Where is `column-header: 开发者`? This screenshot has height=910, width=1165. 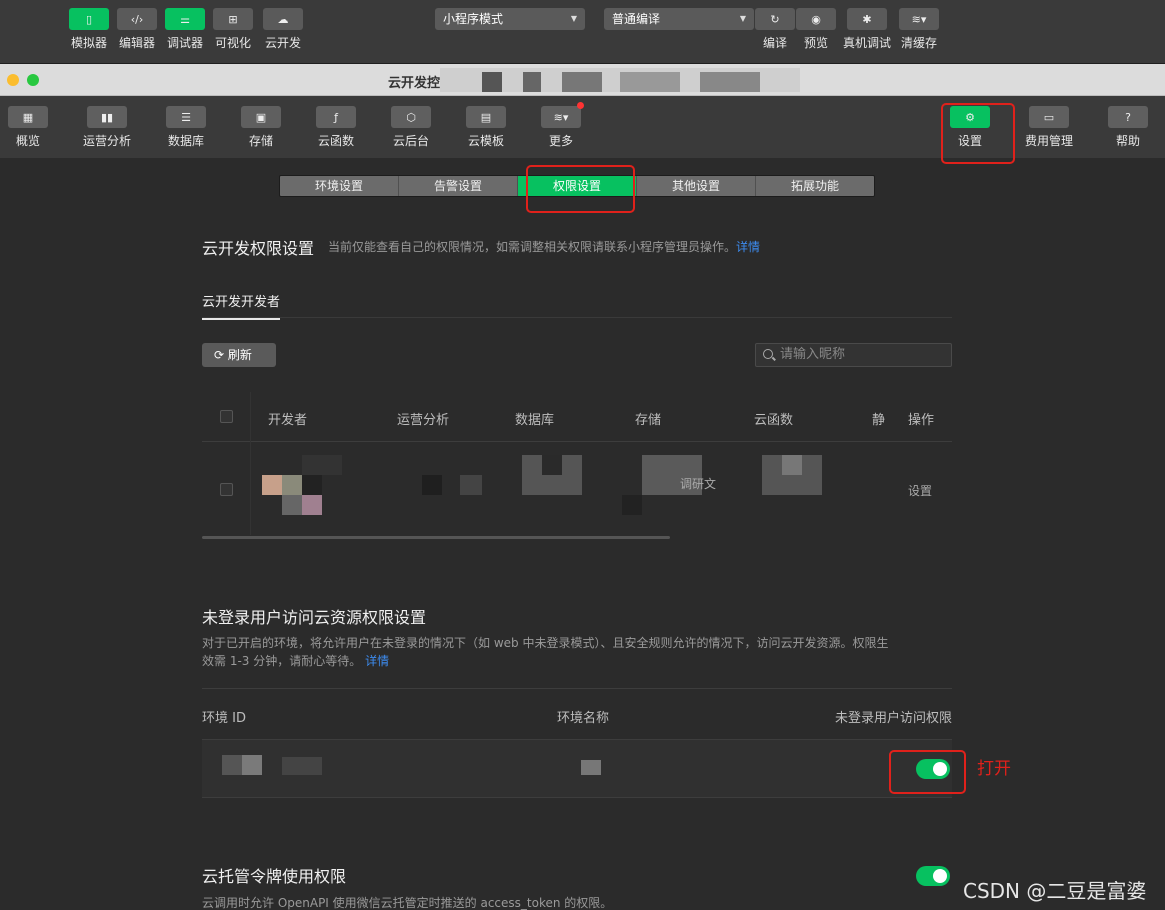 column-header: 开发者 is located at coordinates (288, 420).